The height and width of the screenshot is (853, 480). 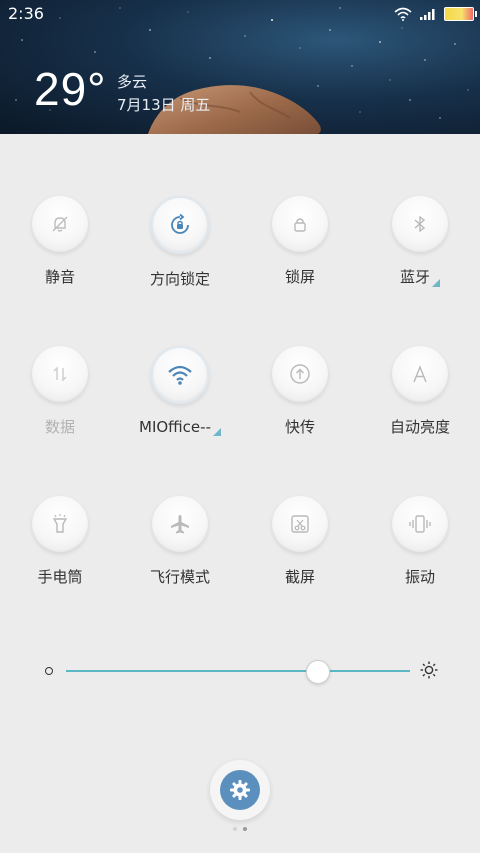 I want to click on tile-silent: 静音, so click(x=60, y=256).